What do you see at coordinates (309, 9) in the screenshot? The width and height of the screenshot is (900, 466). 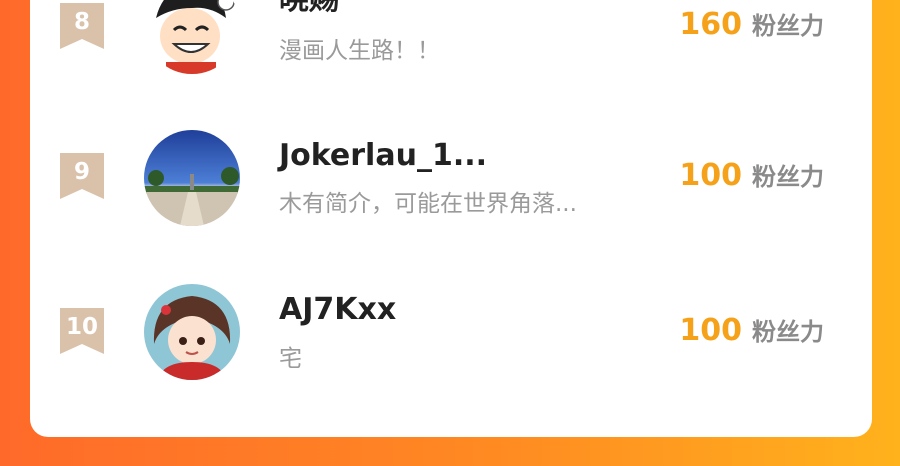 I see `user-name: 晓赐` at bounding box center [309, 9].